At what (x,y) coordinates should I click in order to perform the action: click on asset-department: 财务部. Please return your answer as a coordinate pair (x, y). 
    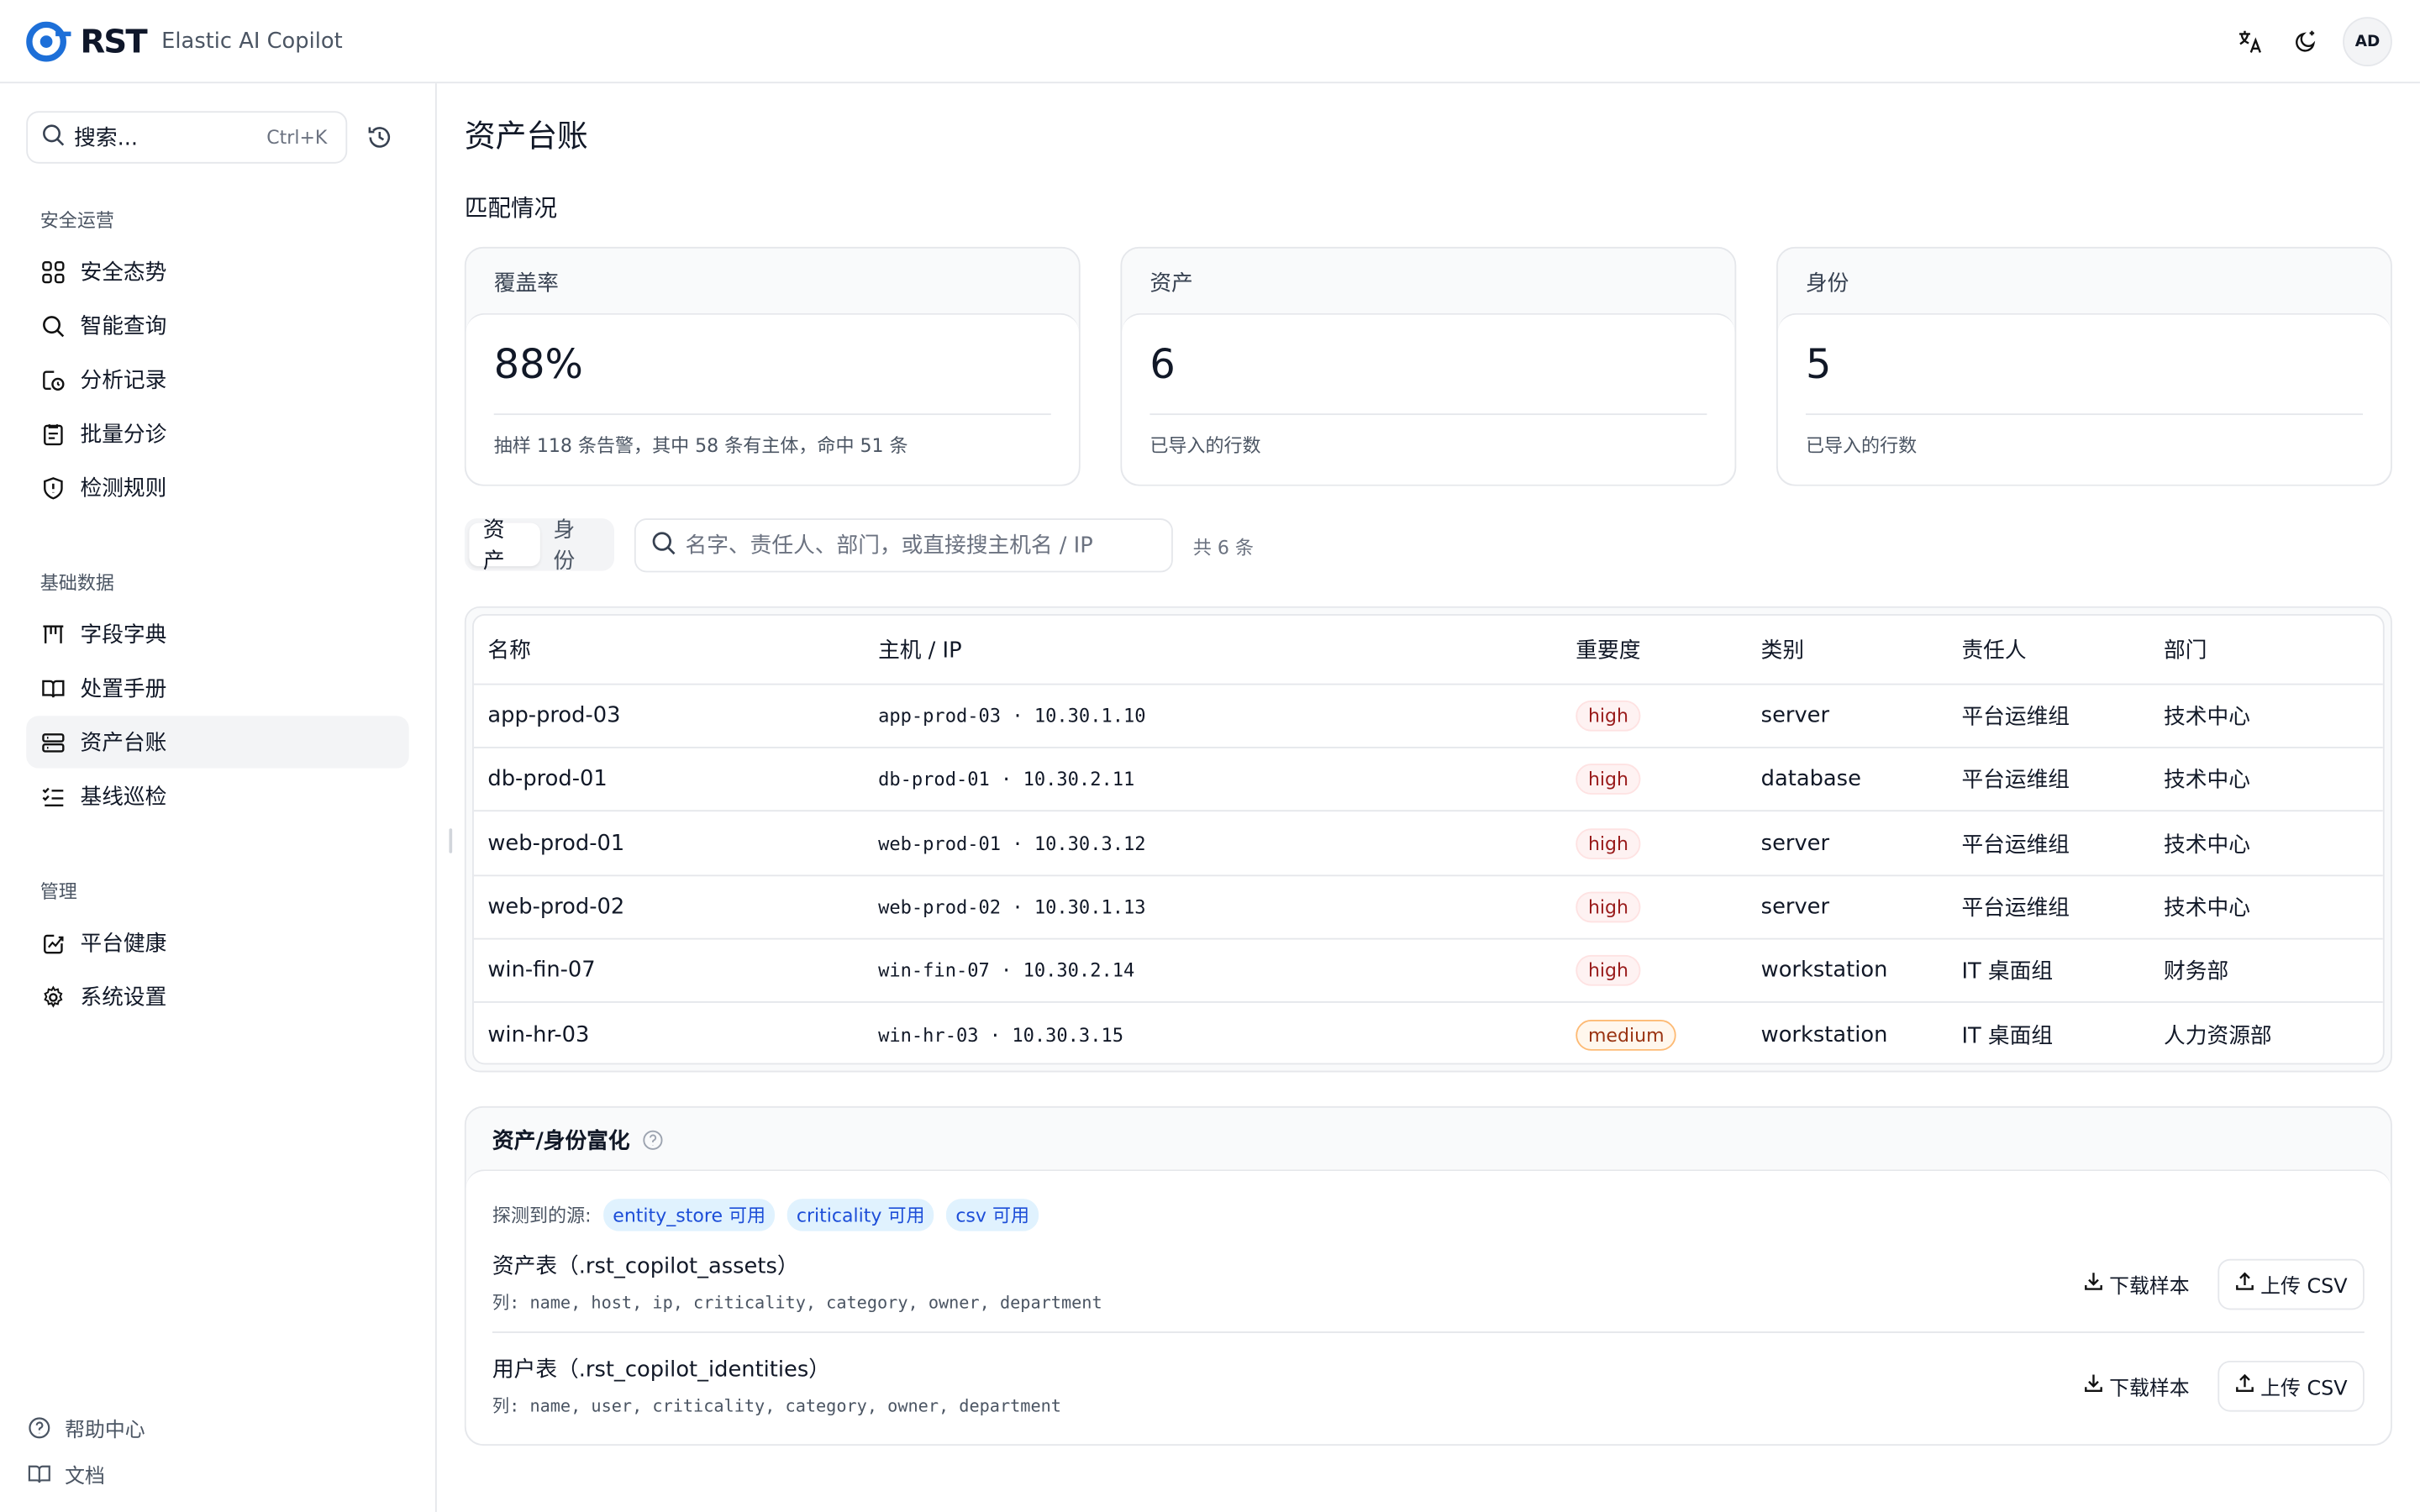
    Looking at the image, I should click on (2196, 972).